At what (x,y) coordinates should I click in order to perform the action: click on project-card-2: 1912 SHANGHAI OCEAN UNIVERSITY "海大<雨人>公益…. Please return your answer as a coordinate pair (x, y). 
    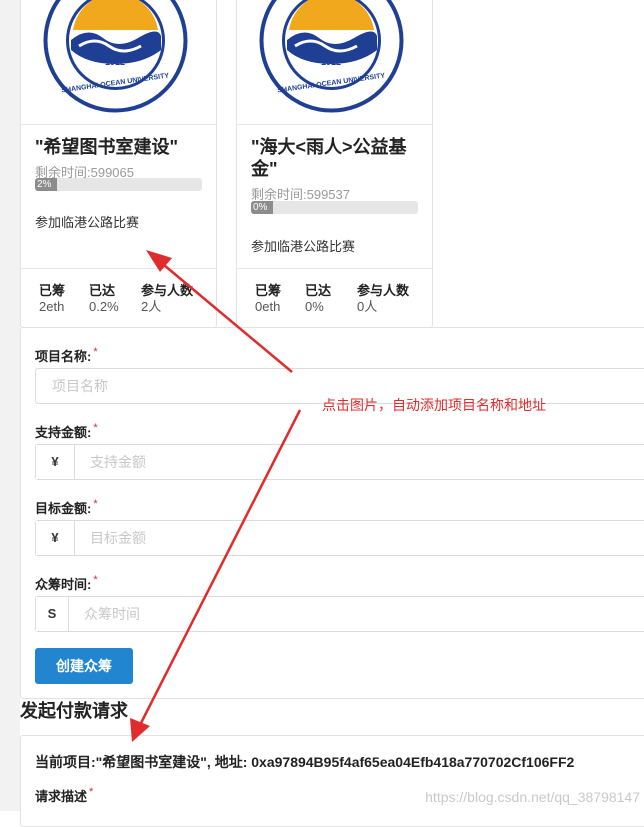
    Looking at the image, I should click on (334, 164).